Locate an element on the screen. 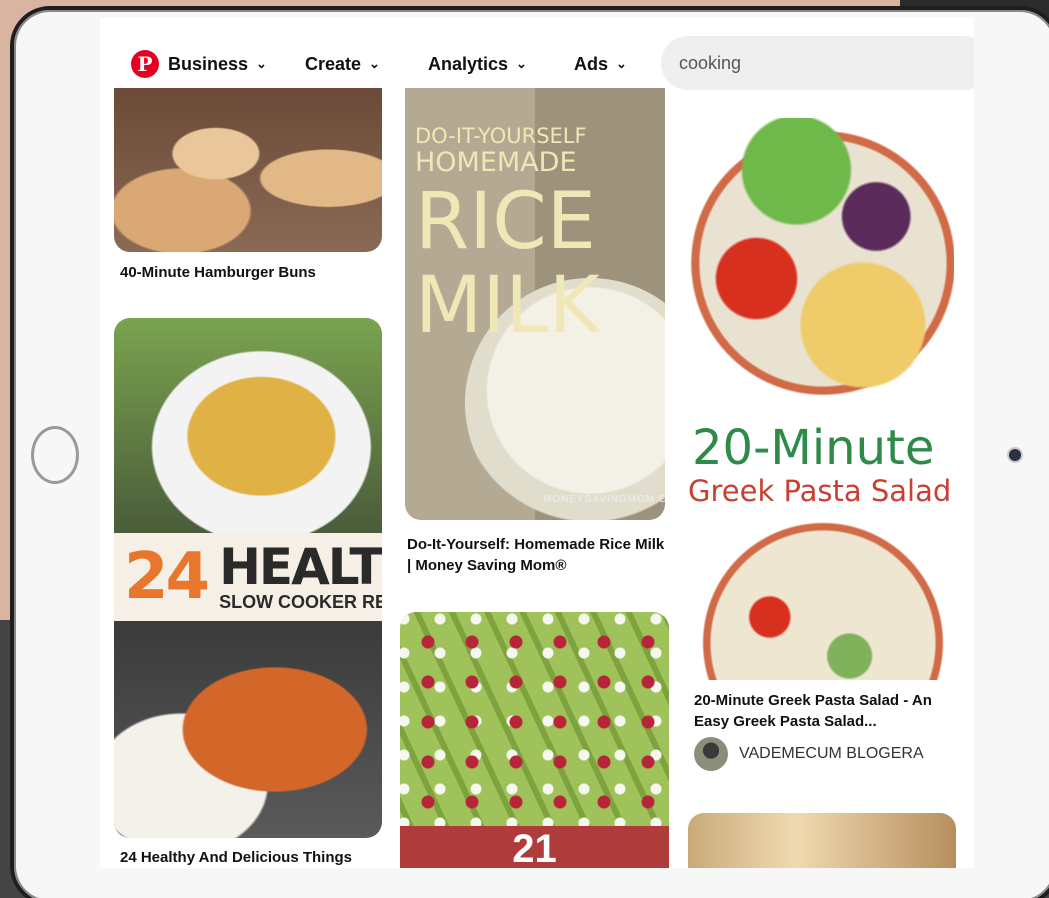 The height and width of the screenshot is (898, 1049). rice-credit: MONEYSAVINGMOM.COM is located at coordinates (604, 499).